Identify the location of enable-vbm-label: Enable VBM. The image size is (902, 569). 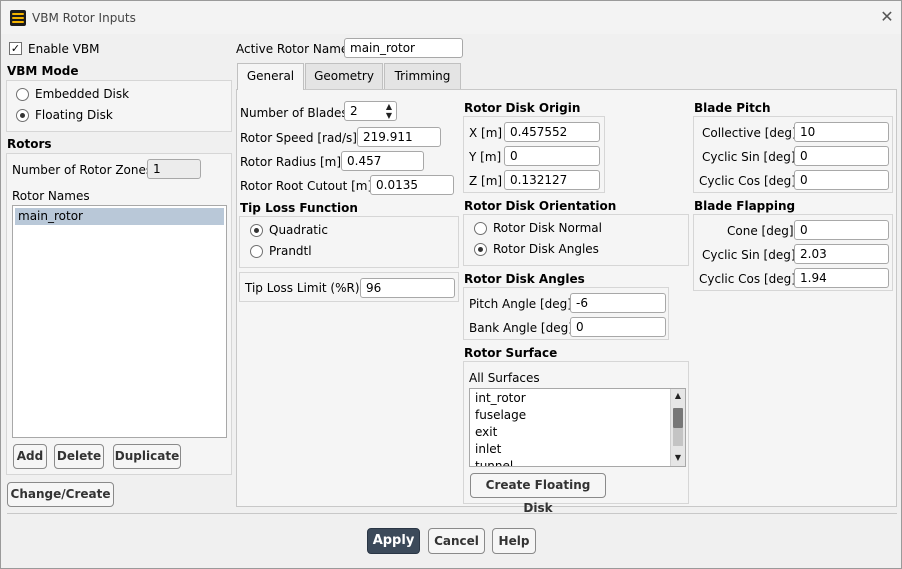
(64, 49).